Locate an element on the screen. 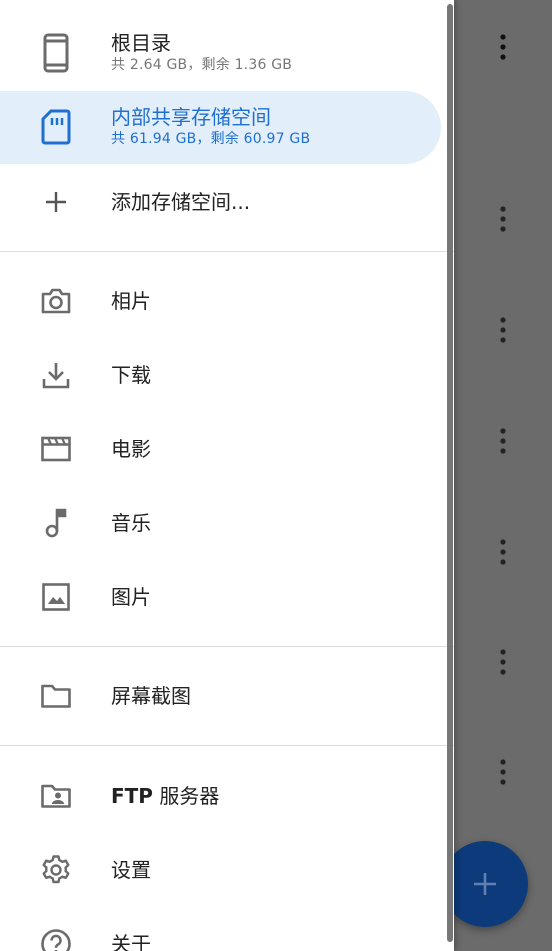  drawer-item-photos: 相片 is located at coordinates (223, 301).